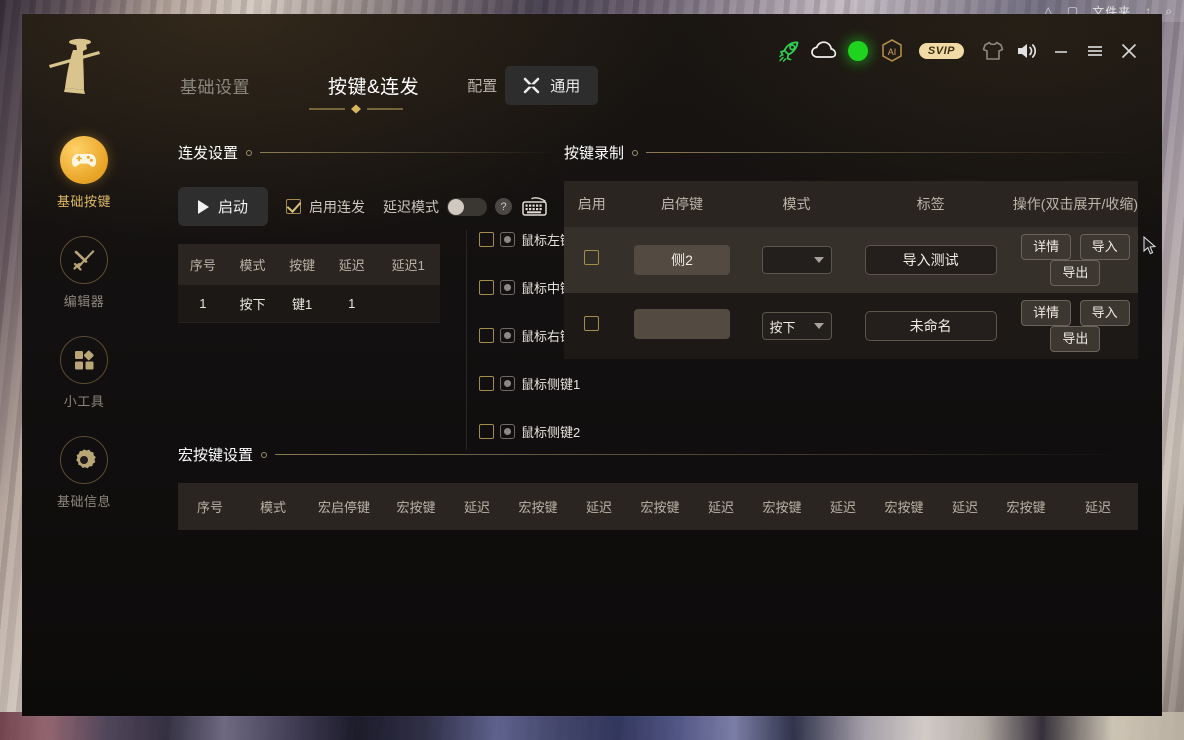 This screenshot has width=1184, height=740. What do you see at coordinates (1046, 313) in the screenshot?
I see `record-detail-button-2: 详情` at bounding box center [1046, 313].